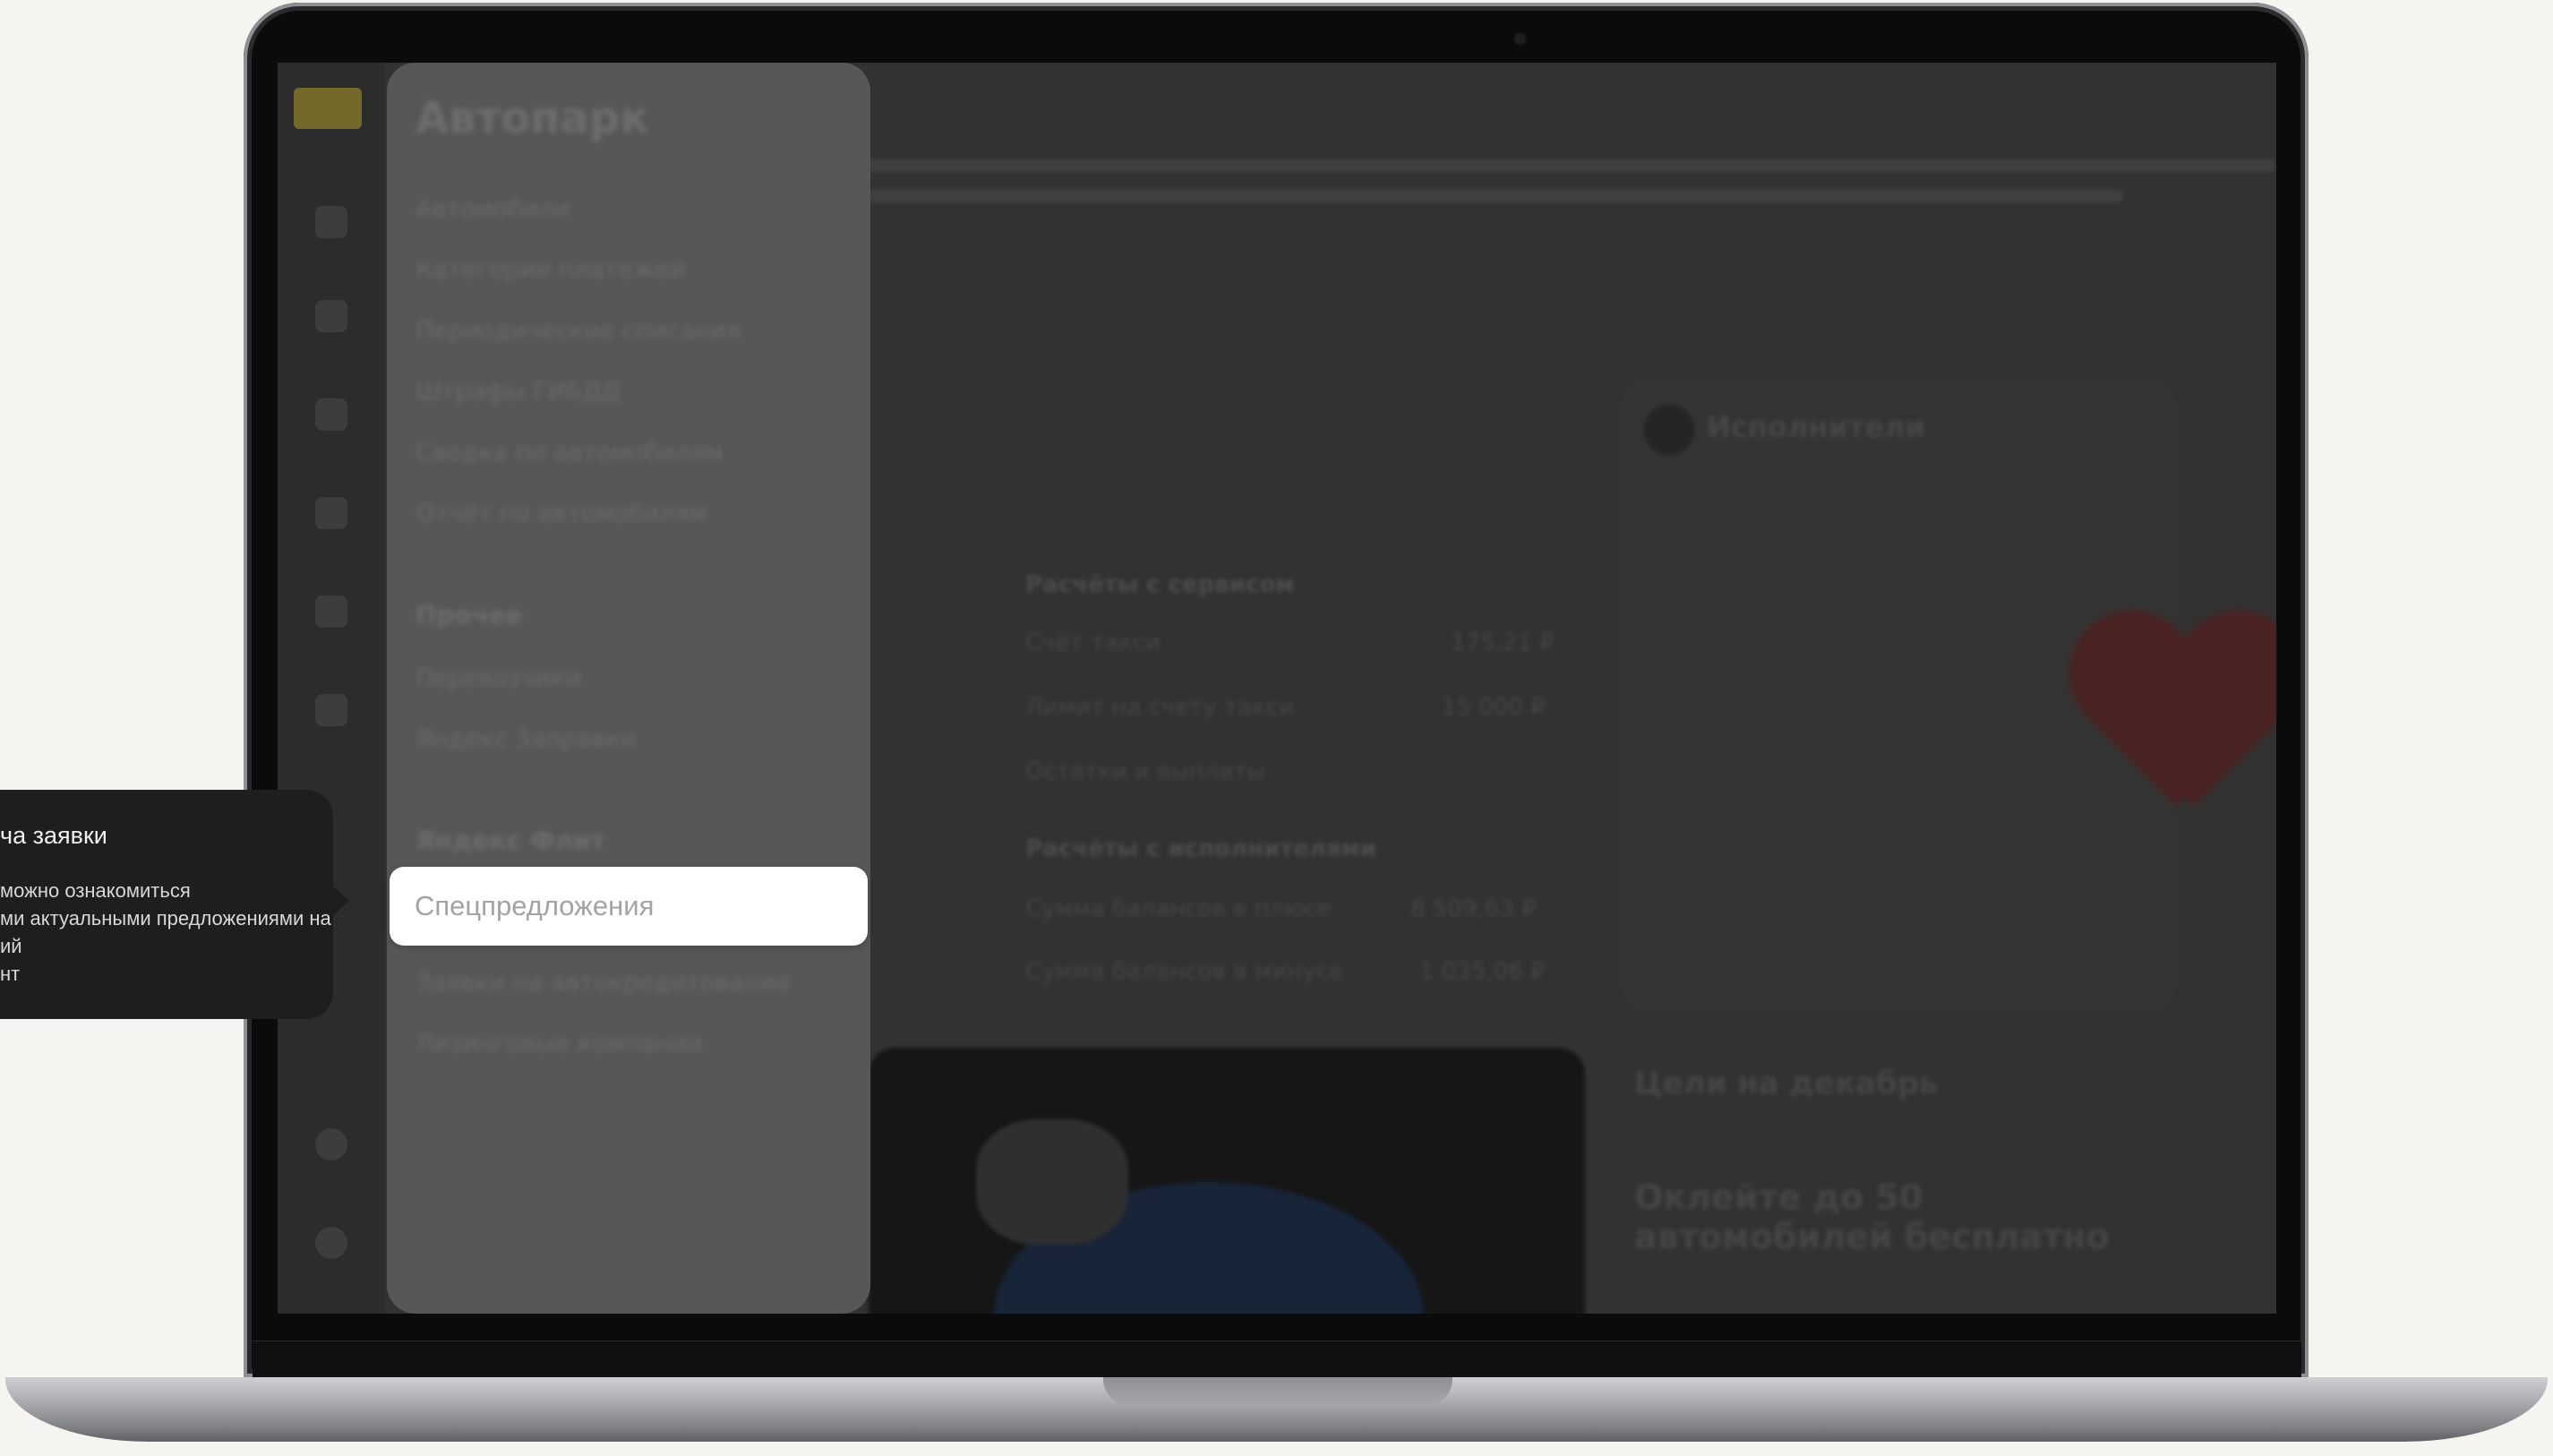  I want to click on nav-panel-title: Автопарк, so click(532, 118).